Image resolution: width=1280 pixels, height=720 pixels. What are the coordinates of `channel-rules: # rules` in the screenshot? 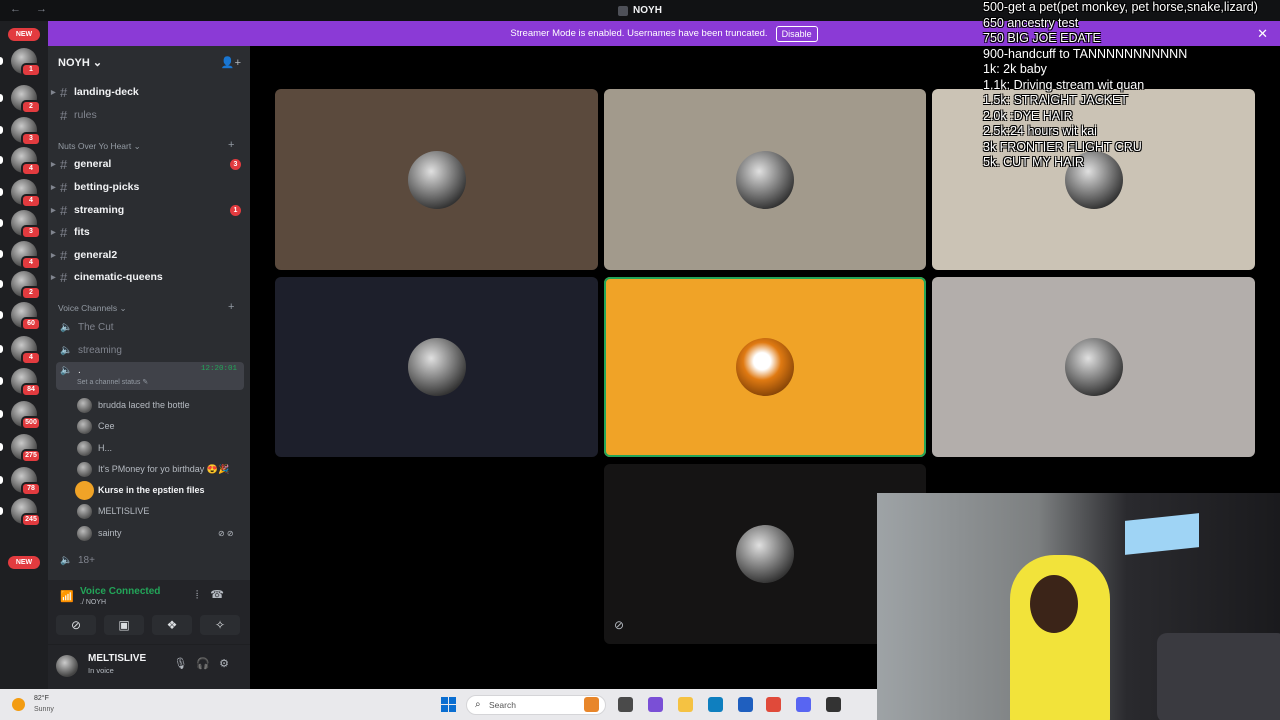 It's located at (150, 115).